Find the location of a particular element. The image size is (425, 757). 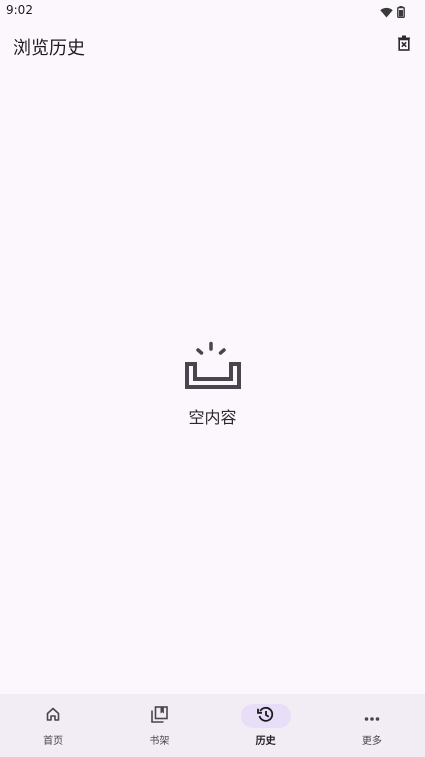

bottom-navigation: 首页 书架 历史 更多 is located at coordinates (212, 725).